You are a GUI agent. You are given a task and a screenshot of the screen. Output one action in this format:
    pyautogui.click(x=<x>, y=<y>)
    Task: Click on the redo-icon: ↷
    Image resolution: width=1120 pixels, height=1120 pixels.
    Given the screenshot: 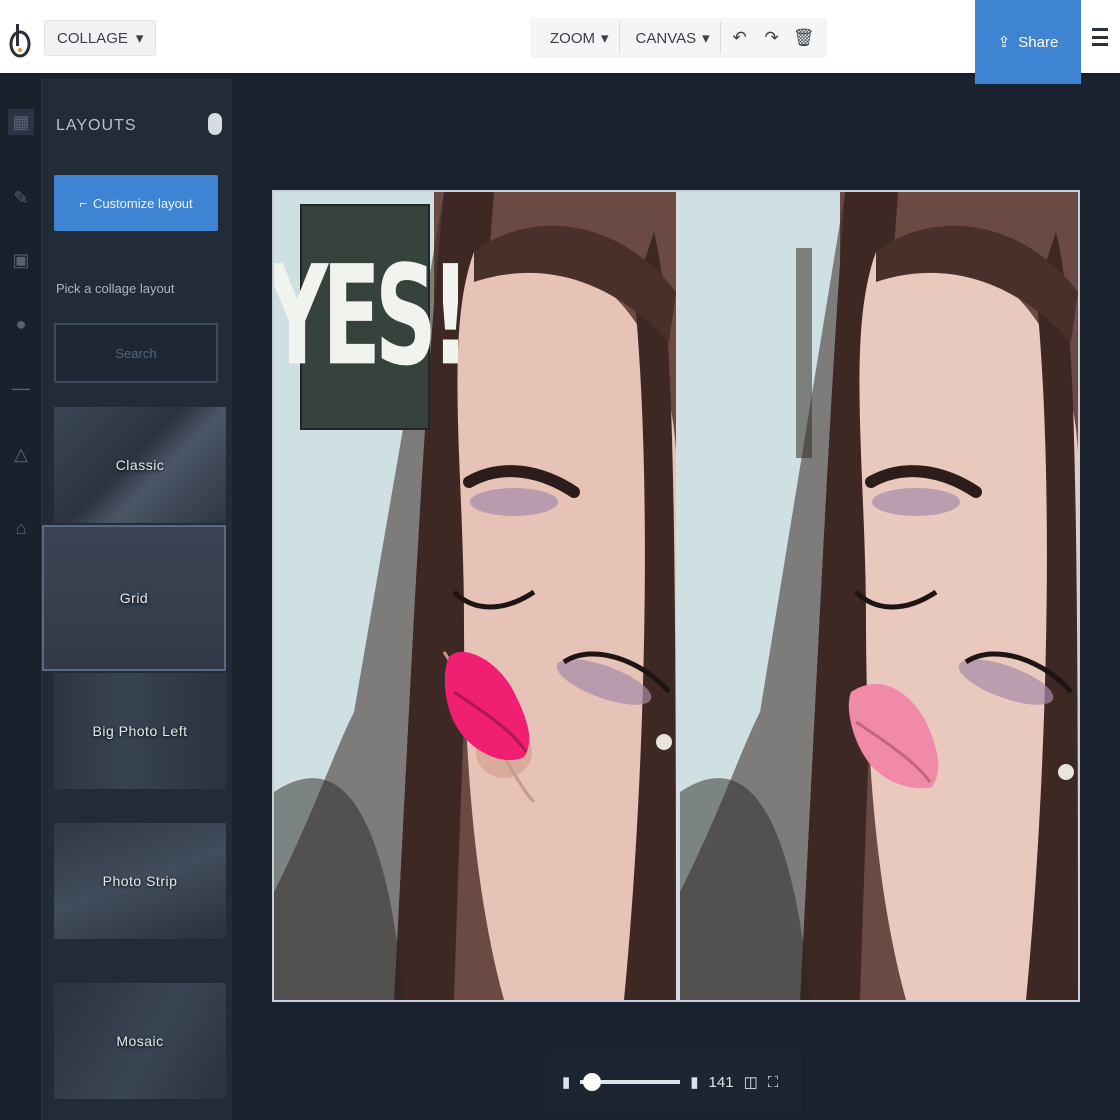 What is the action you would take?
    pyautogui.click(x=772, y=38)
    